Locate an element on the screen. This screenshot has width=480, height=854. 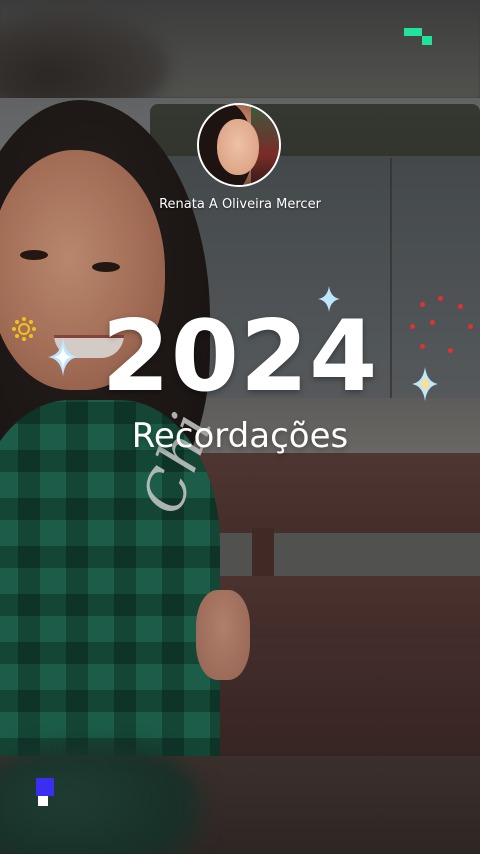
profile-avatar is located at coordinates (239, 145).